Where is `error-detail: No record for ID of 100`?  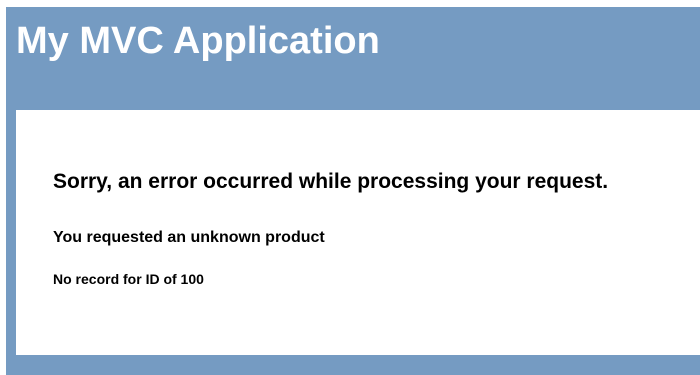
error-detail: No record for ID of 100 is located at coordinates (128, 279).